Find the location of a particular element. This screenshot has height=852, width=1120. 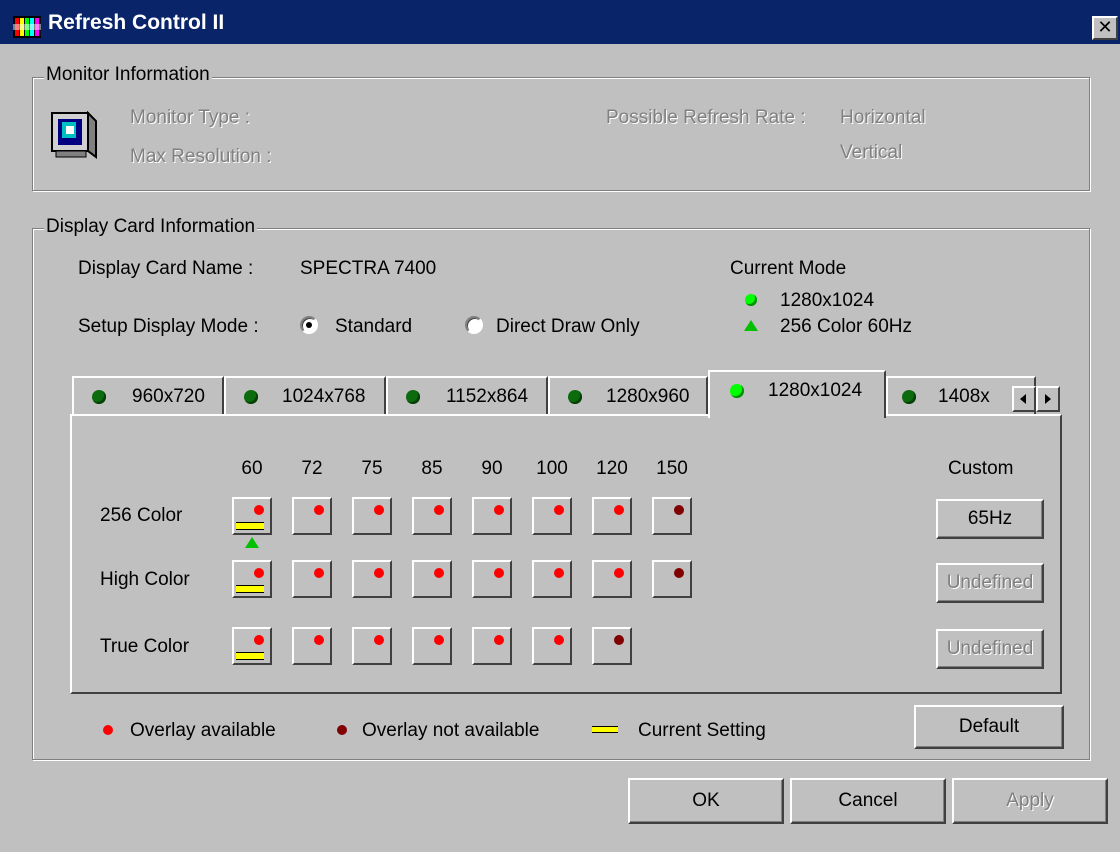

rate-header: 100 is located at coordinates (552, 468).